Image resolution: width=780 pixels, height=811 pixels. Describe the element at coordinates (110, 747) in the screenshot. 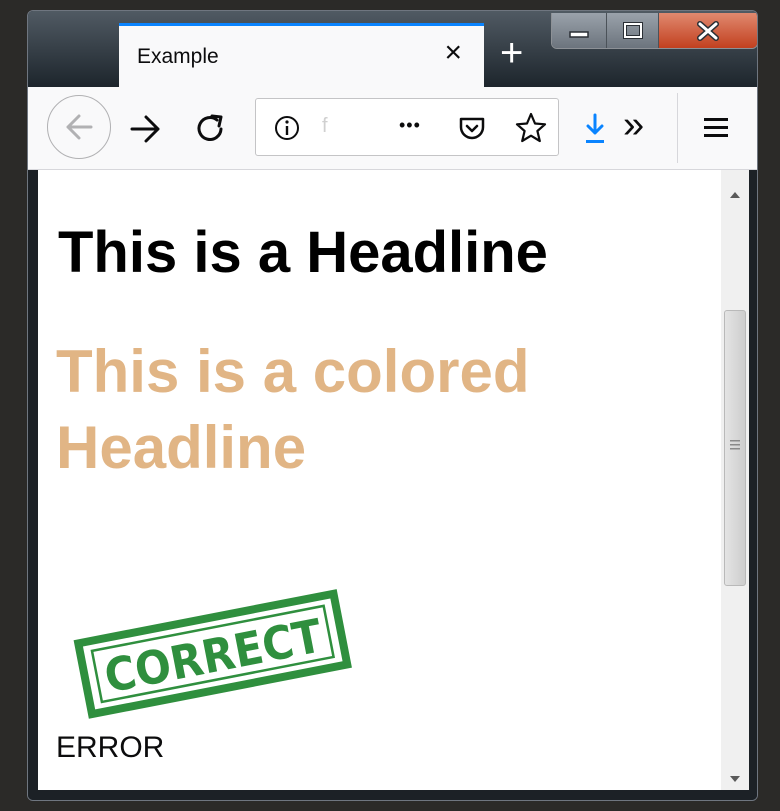

I see `error-text: ERROR` at that location.